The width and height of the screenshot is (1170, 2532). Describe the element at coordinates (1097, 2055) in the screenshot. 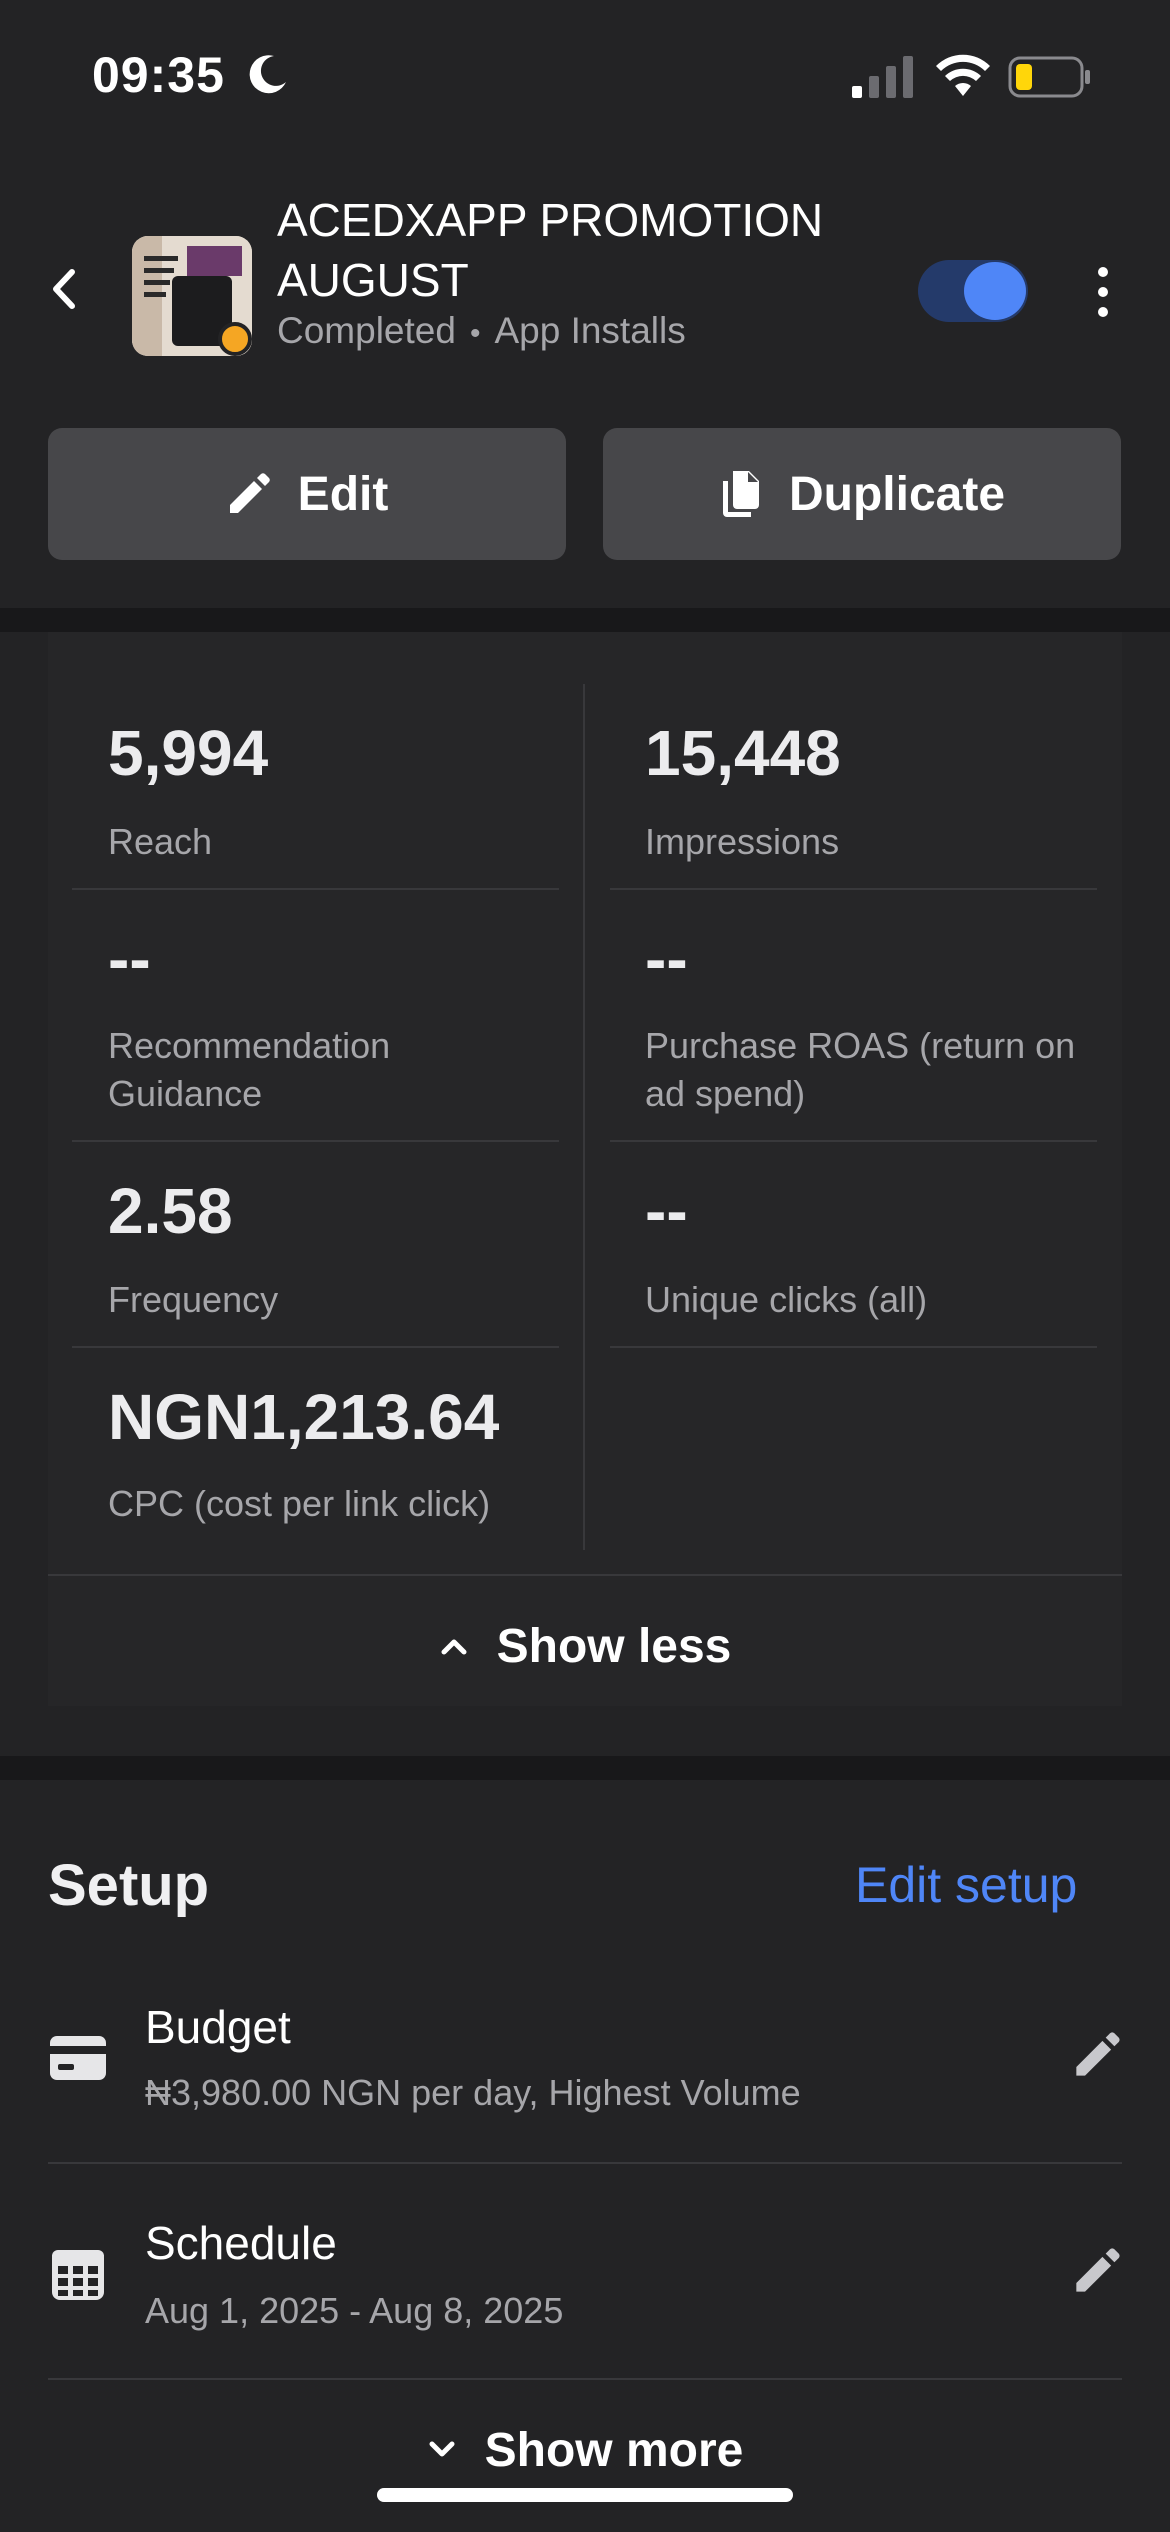

I see `edit-budget-pencil-icon` at that location.